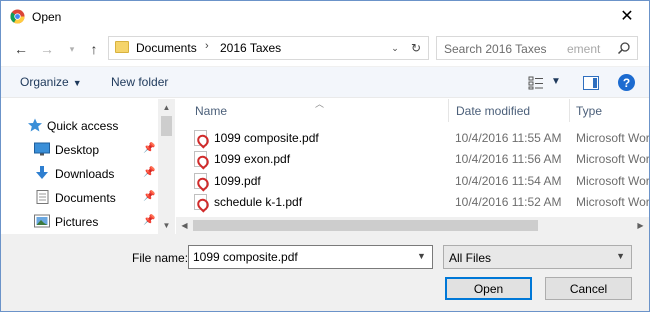 The width and height of the screenshot is (650, 312). I want to click on nav-item-desktop: Desktop 📌, so click(80, 150).